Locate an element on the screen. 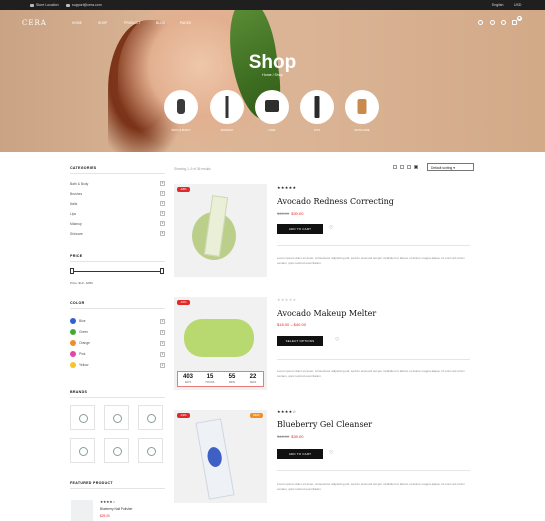  list-view-icon is located at coordinates (416, 167).